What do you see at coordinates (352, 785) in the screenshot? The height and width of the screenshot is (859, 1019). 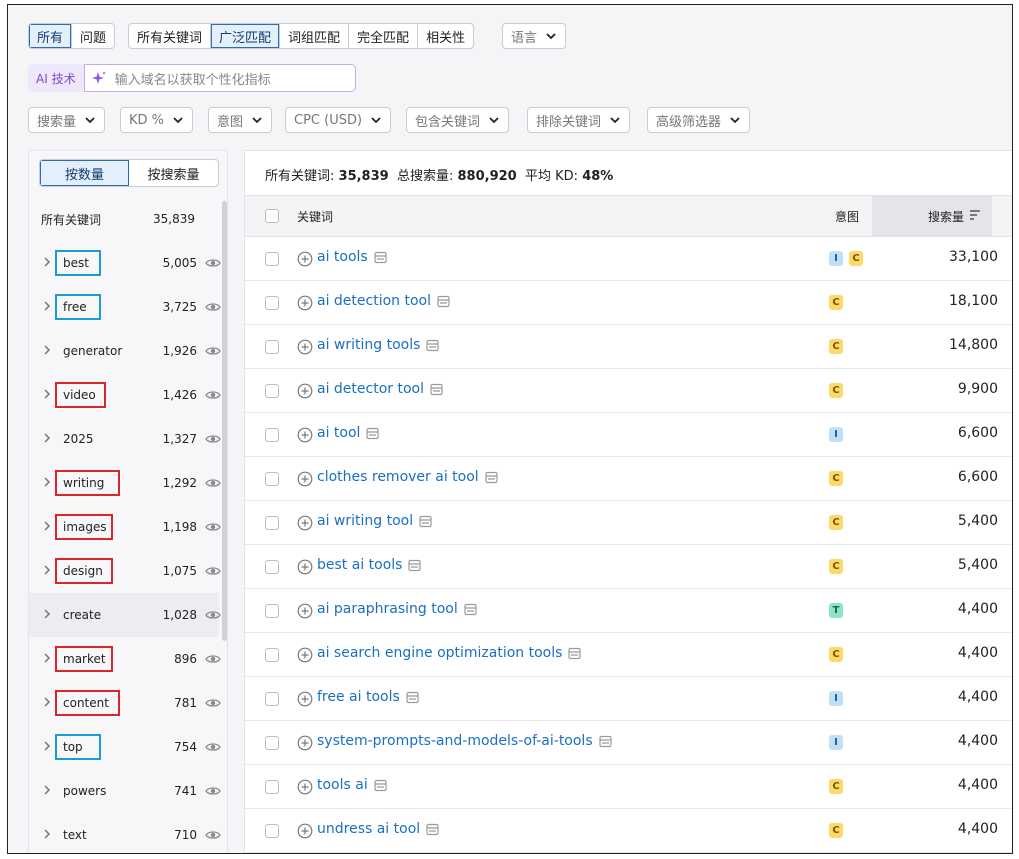 I see `keyword-link: tools ai` at bounding box center [352, 785].